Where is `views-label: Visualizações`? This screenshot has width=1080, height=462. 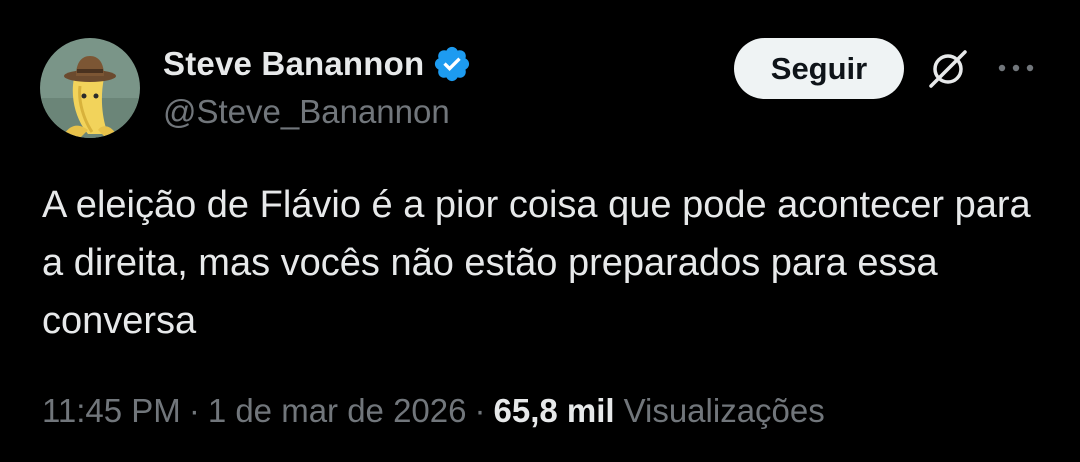
views-label: Visualizações is located at coordinates (724, 411).